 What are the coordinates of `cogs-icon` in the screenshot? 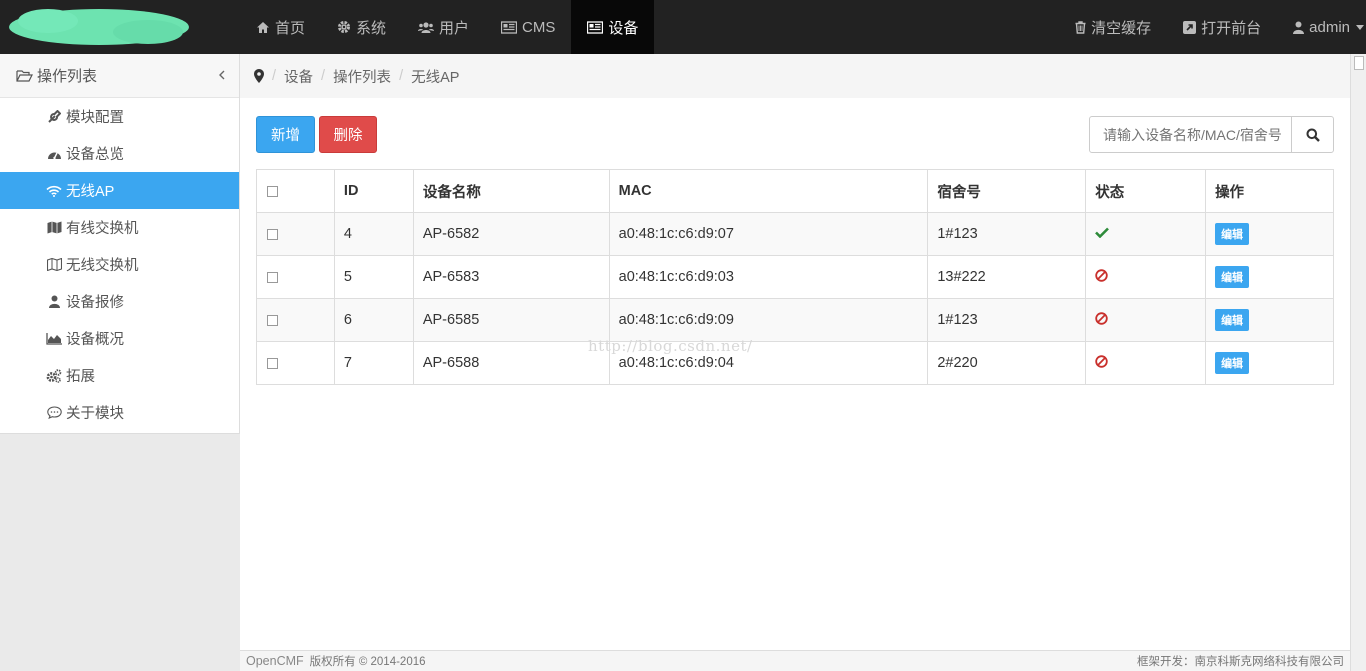 It's located at (54, 375).